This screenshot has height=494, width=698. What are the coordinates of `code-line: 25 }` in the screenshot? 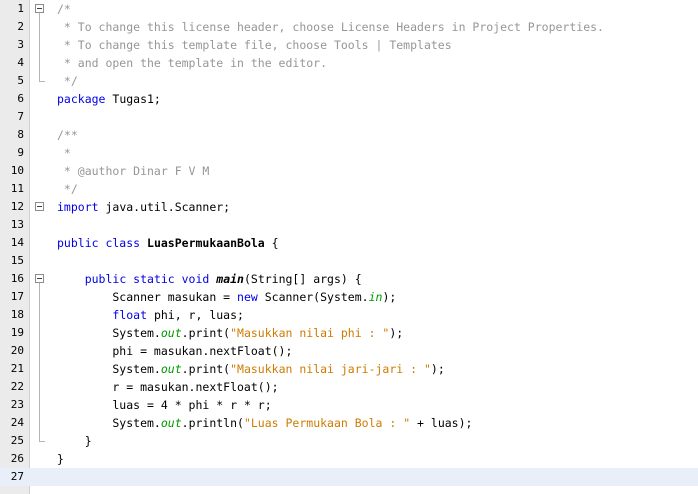 It's located at (349, 441).